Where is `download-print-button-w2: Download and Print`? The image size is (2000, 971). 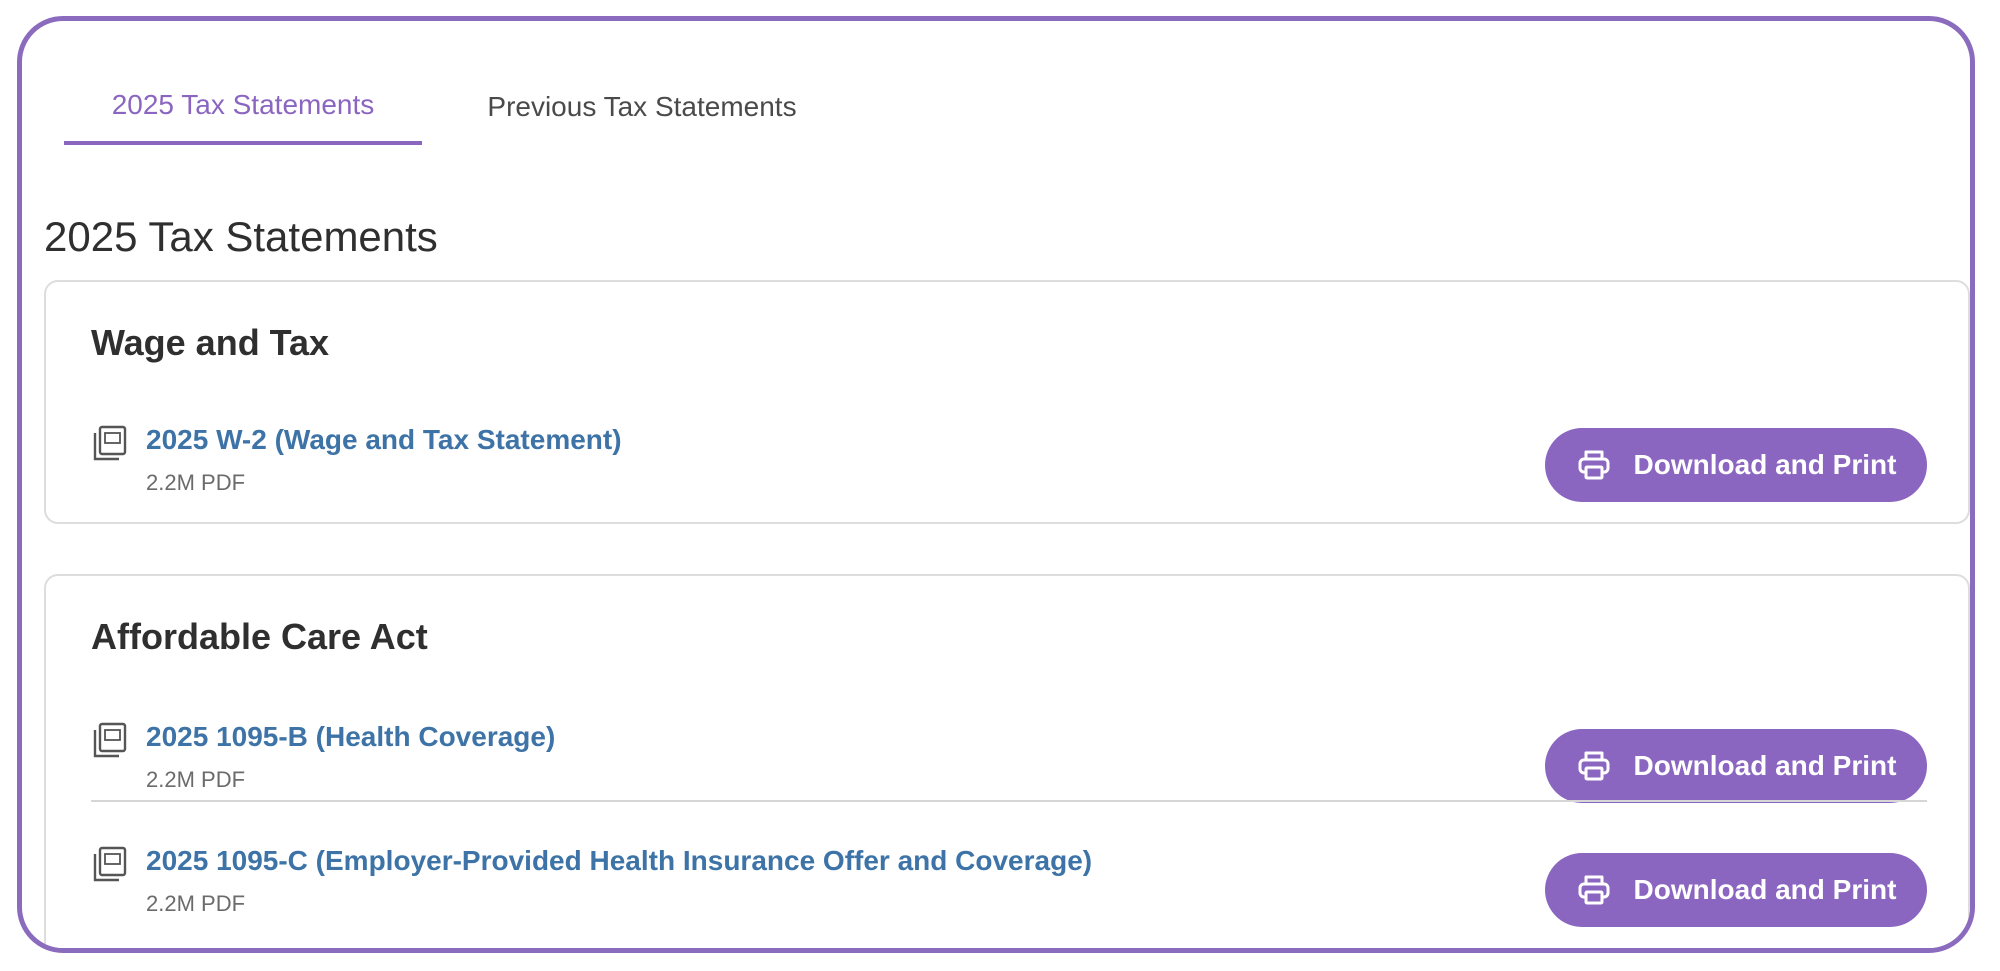
download-print-button-w2: Download and Print is located at coordinates (1736, 465).